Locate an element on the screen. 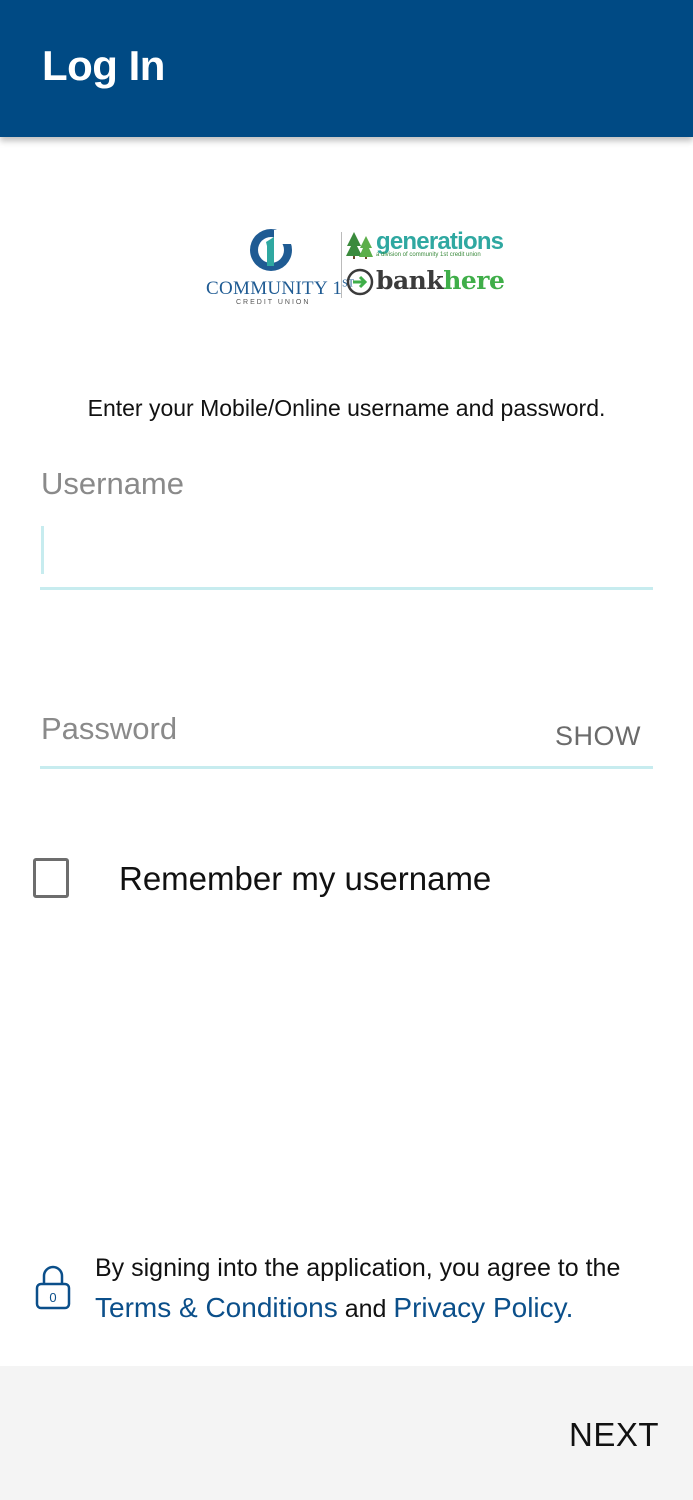 This screenshot has height=1500, width=693. trees-icon is located at coordinates (359, 245).